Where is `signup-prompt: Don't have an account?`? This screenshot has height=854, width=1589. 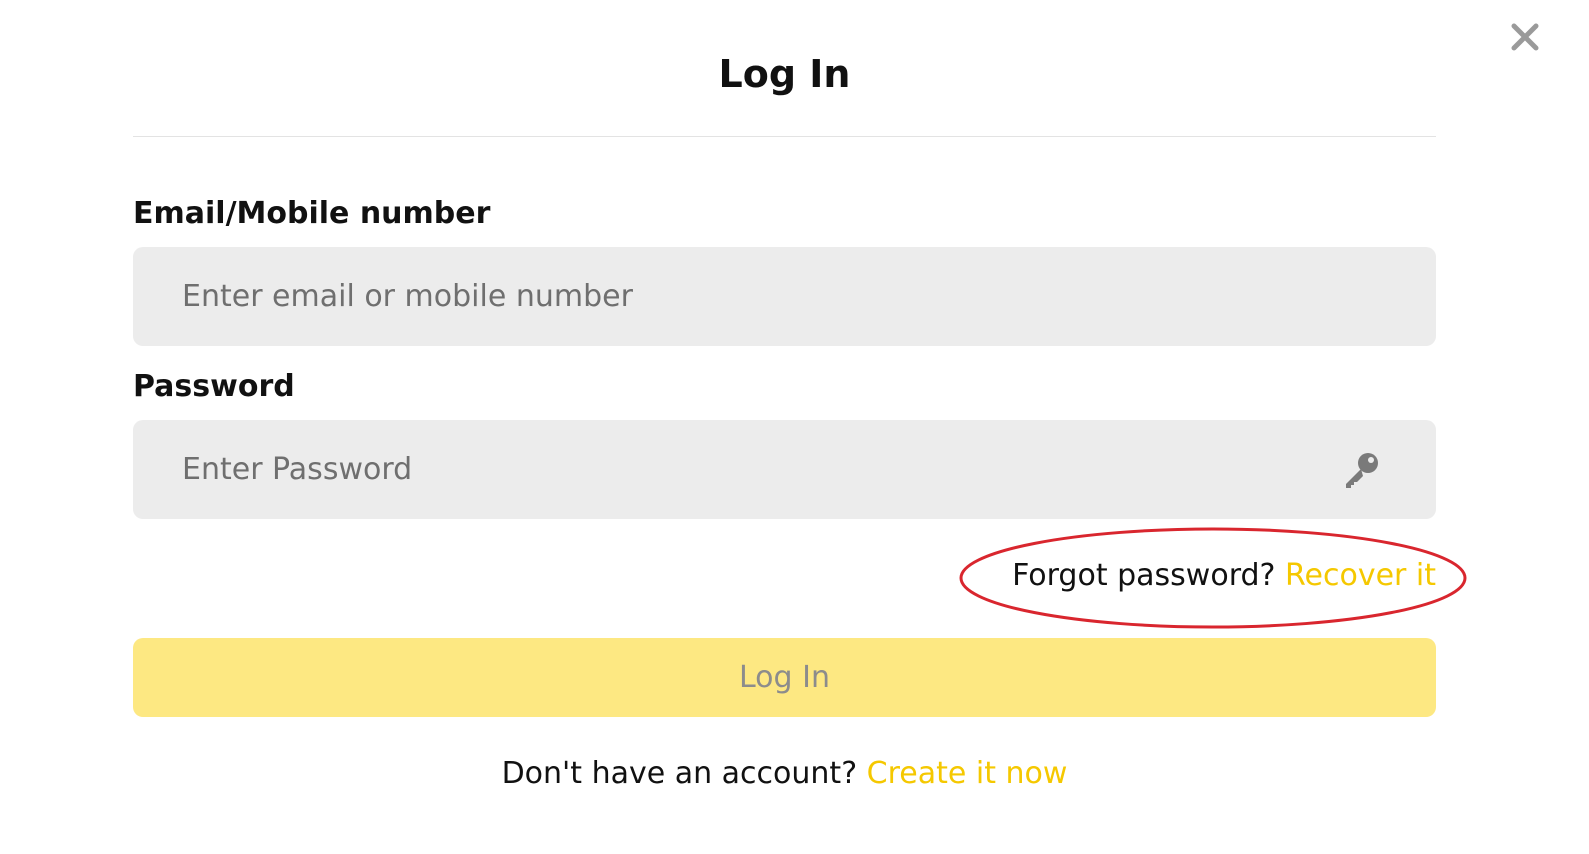
signup-prompt: Don't have an account? is located at coordinates (684, 773).